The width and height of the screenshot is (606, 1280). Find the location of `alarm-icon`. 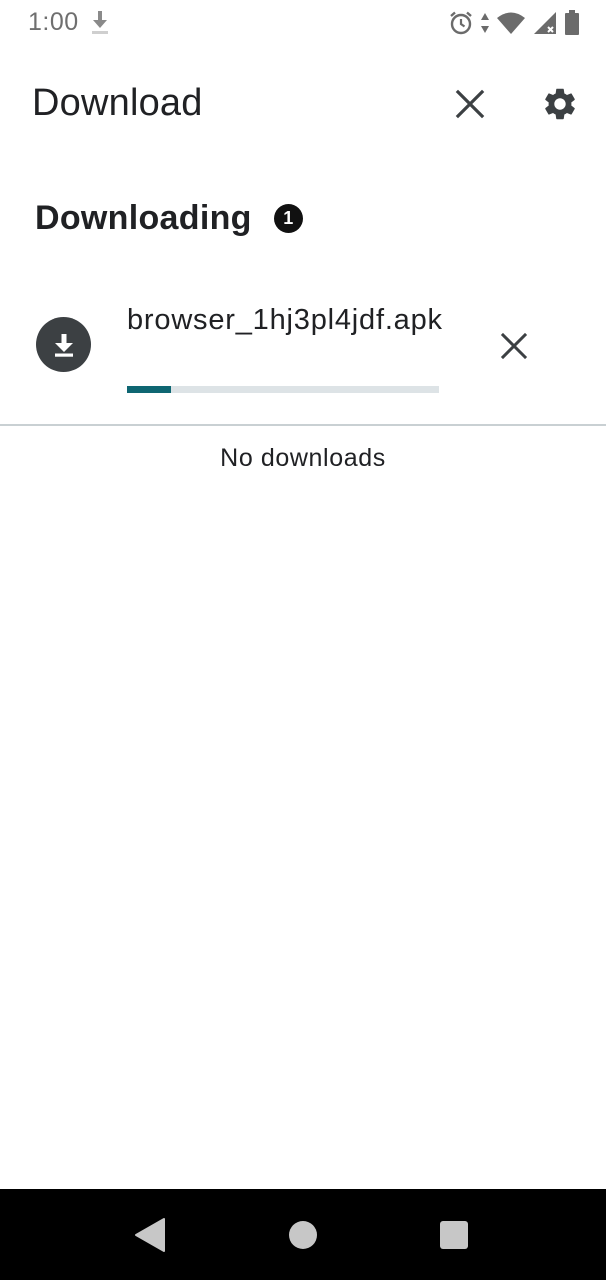

alarm-icon is located at coordinates (461, 23).